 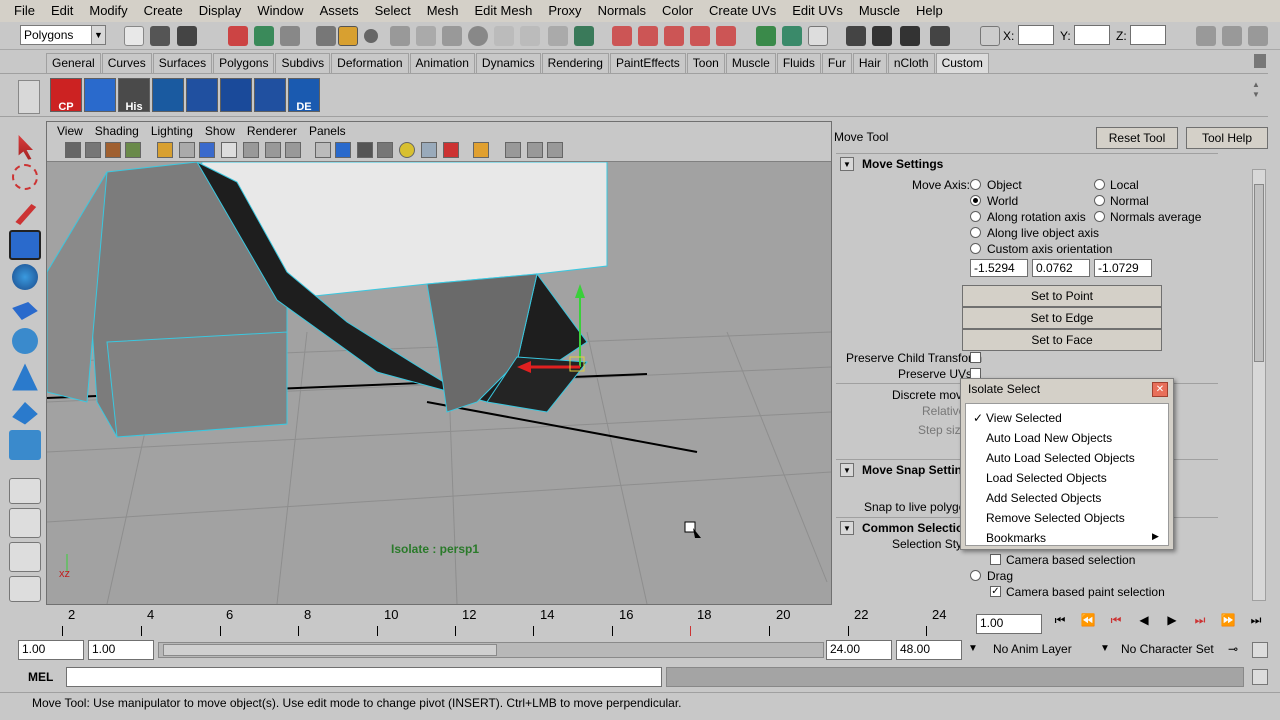 What do you see at coordinates (1256, 620) in the screenshot?
I see `go-to-end-icon: ⏭` at bounding box center [1256, 620].